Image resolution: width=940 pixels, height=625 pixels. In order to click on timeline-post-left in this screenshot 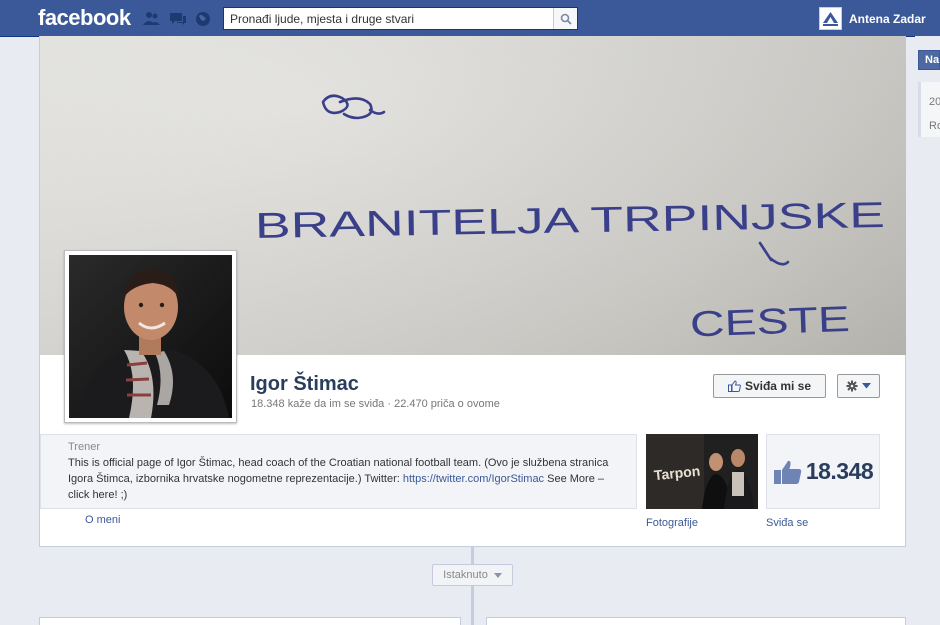, I will do `click(250, 621)`.